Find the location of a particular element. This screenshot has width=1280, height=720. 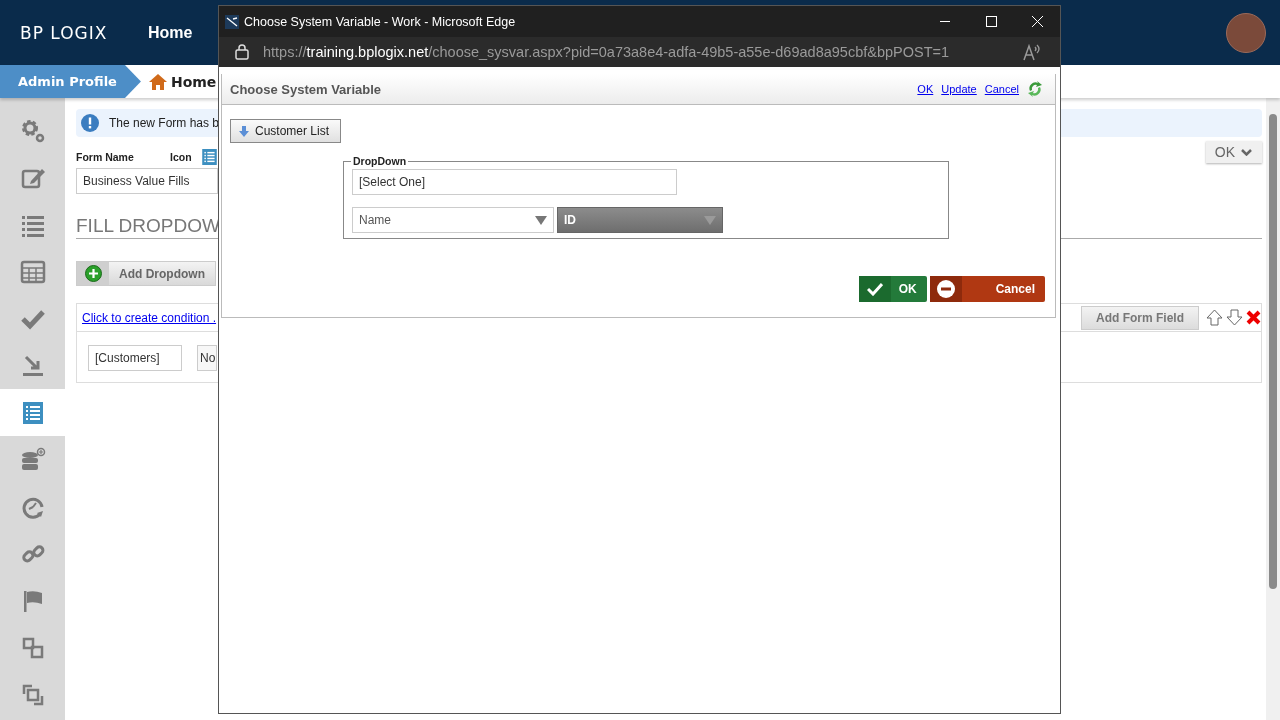

ok-button: OK is located at coordinates (892, 289).